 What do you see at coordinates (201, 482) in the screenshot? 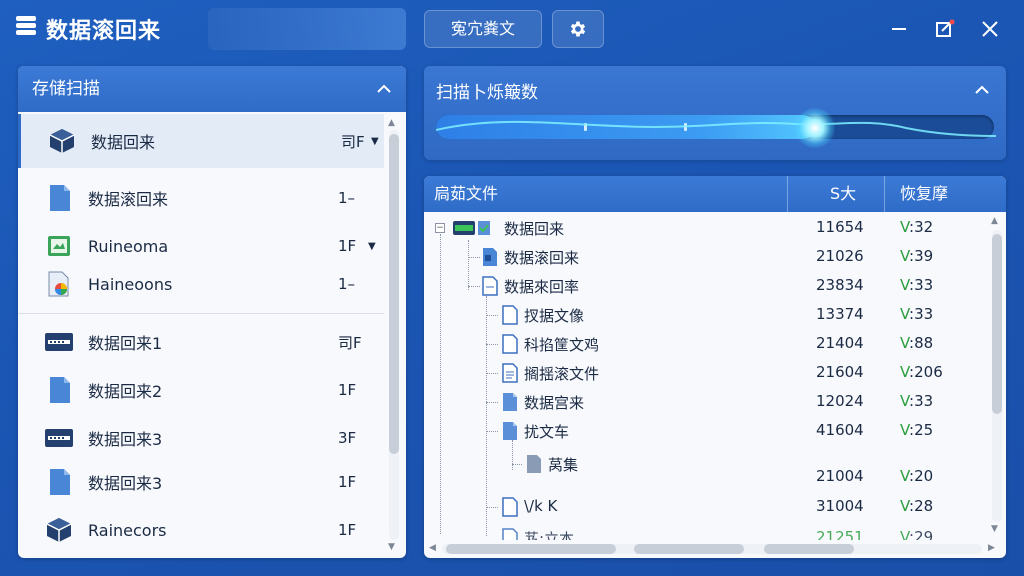
I see `list-item: 数据回来3 1F` at bounding box center [201, 482].